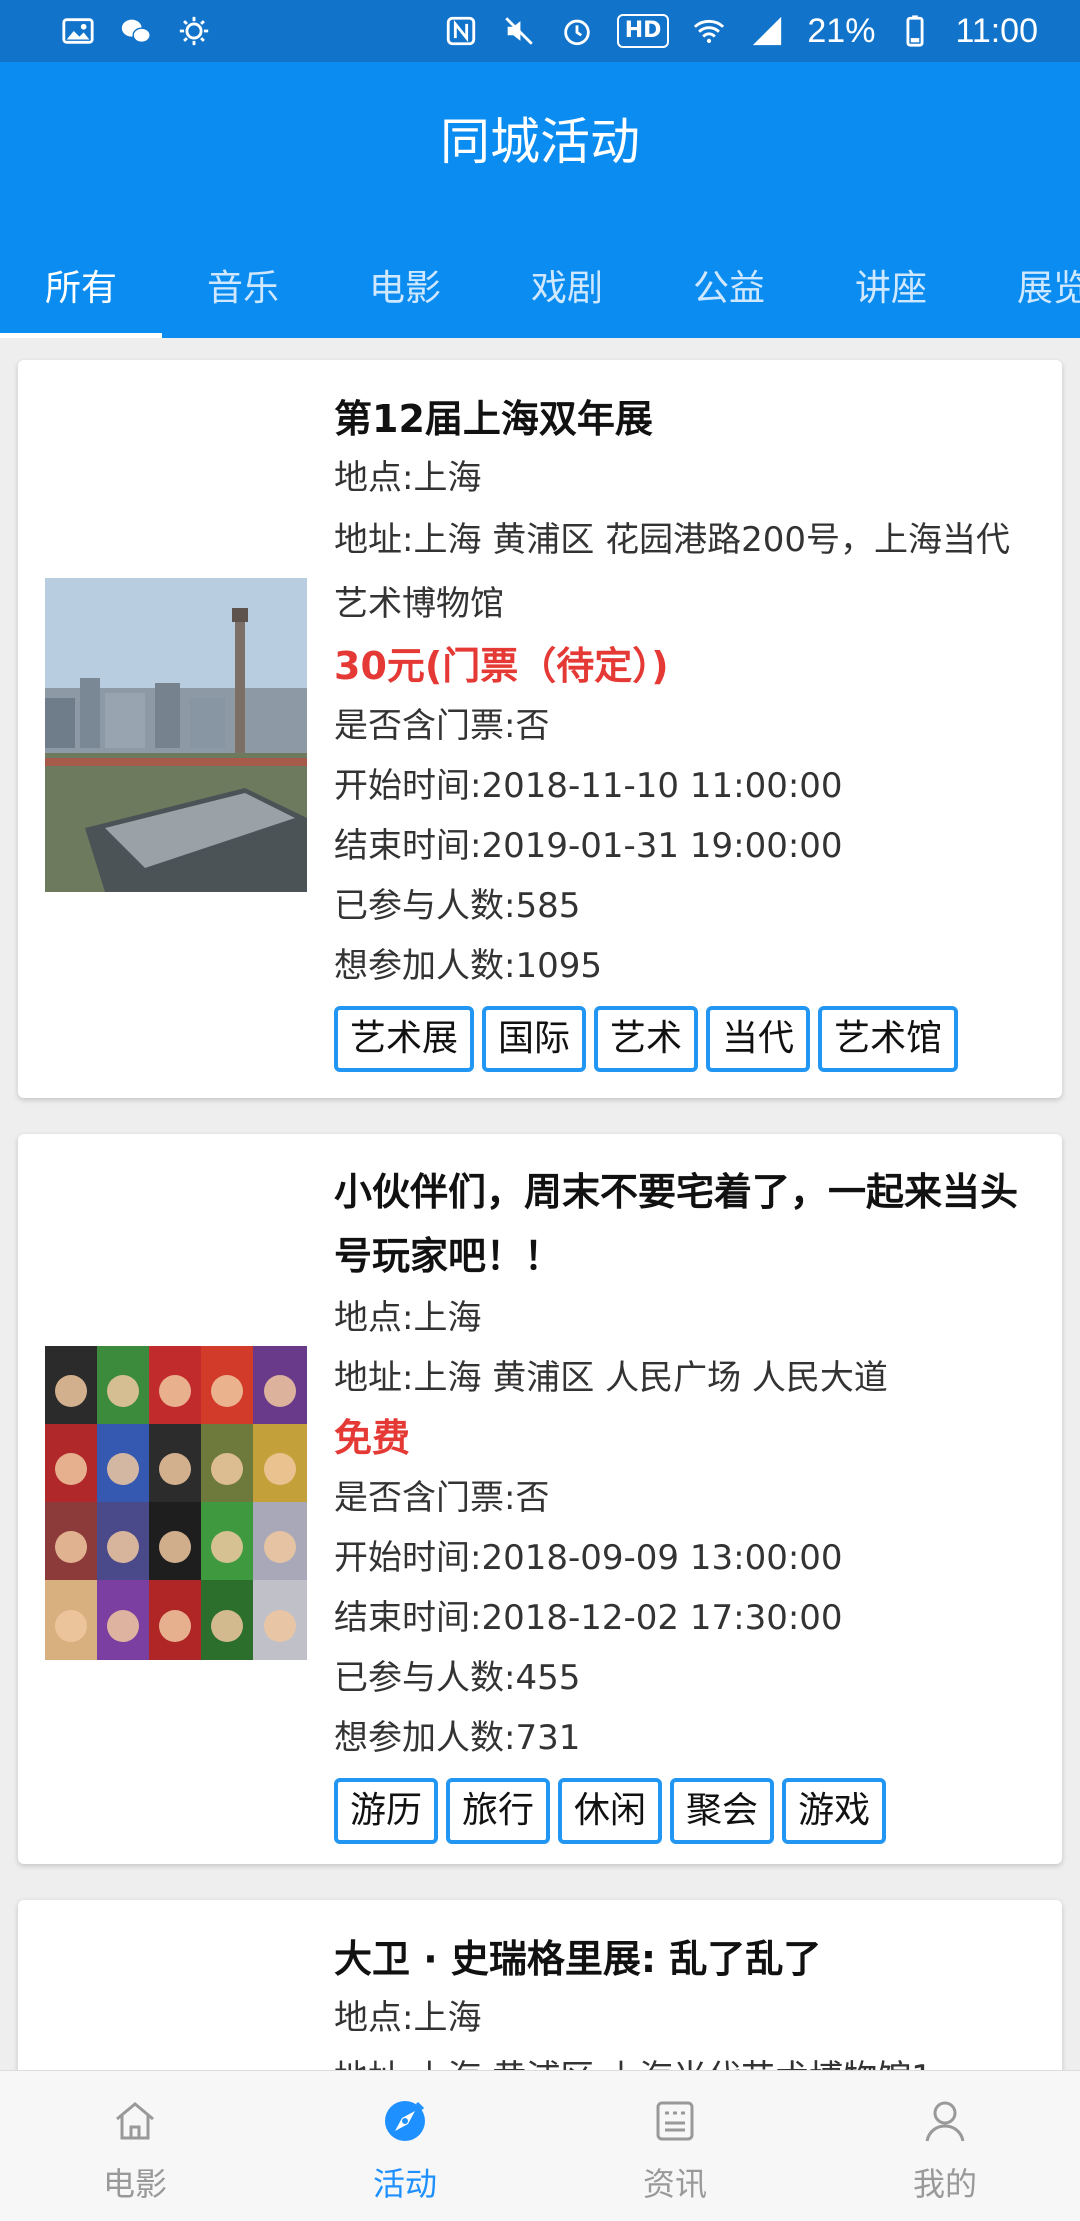 This screenshot has height=2221, width=1080. What do you see at coordinates (643, 31) in the screenshot?
I see `hd-badge: HD` at bounding box center [643, 31].